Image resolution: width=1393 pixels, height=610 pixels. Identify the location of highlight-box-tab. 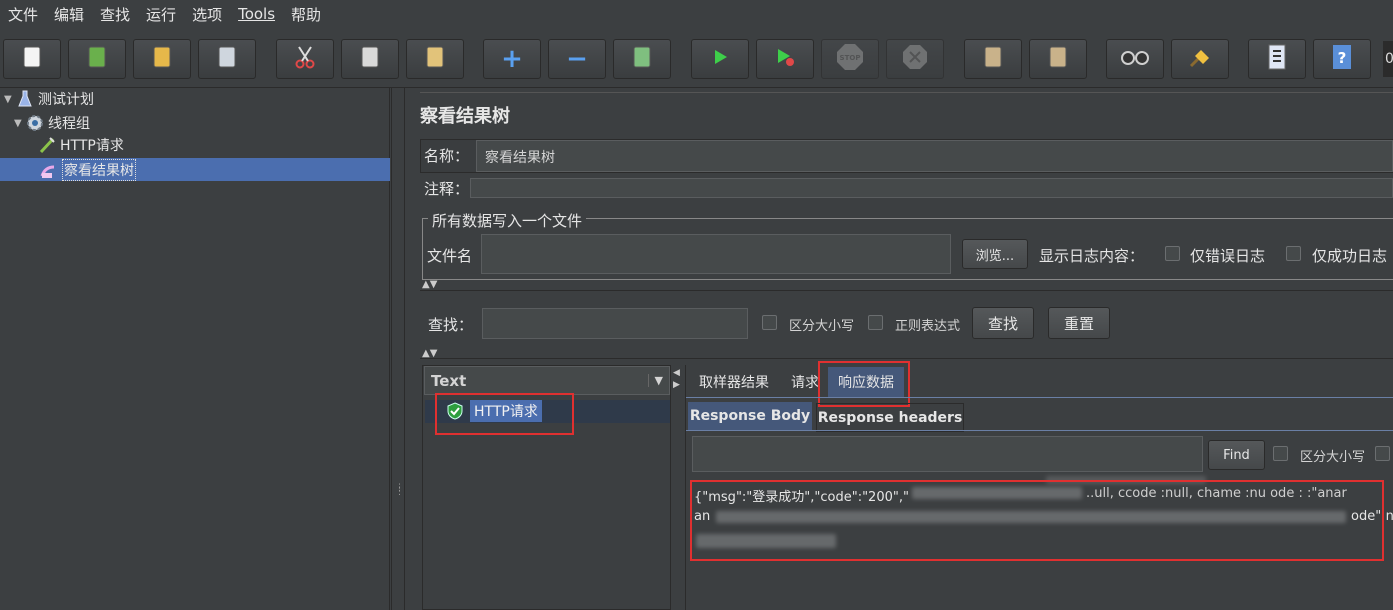
(864, 384).